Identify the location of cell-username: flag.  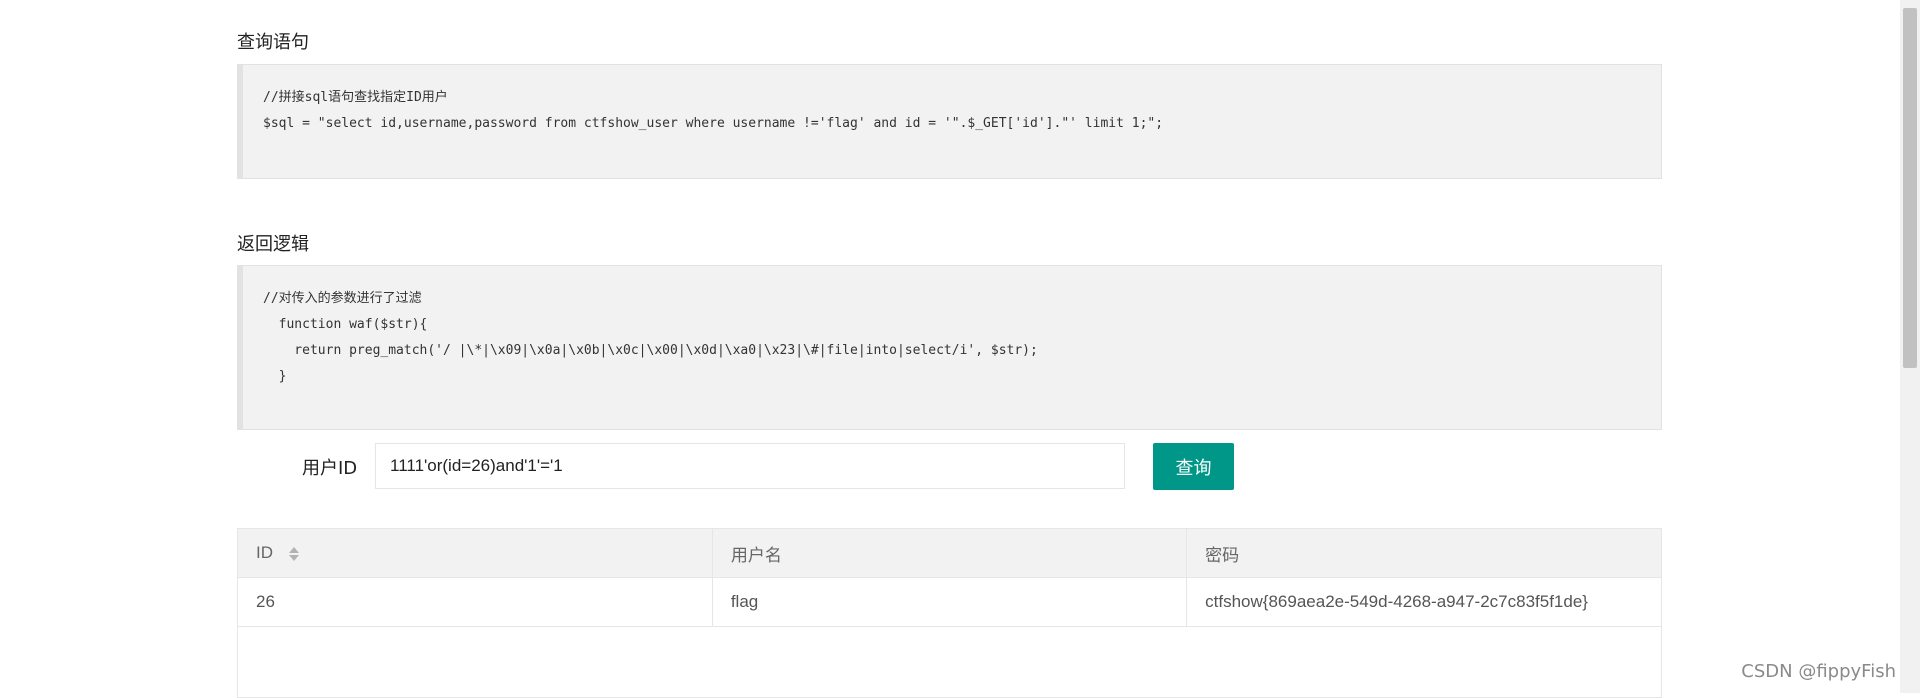
(950, 602).